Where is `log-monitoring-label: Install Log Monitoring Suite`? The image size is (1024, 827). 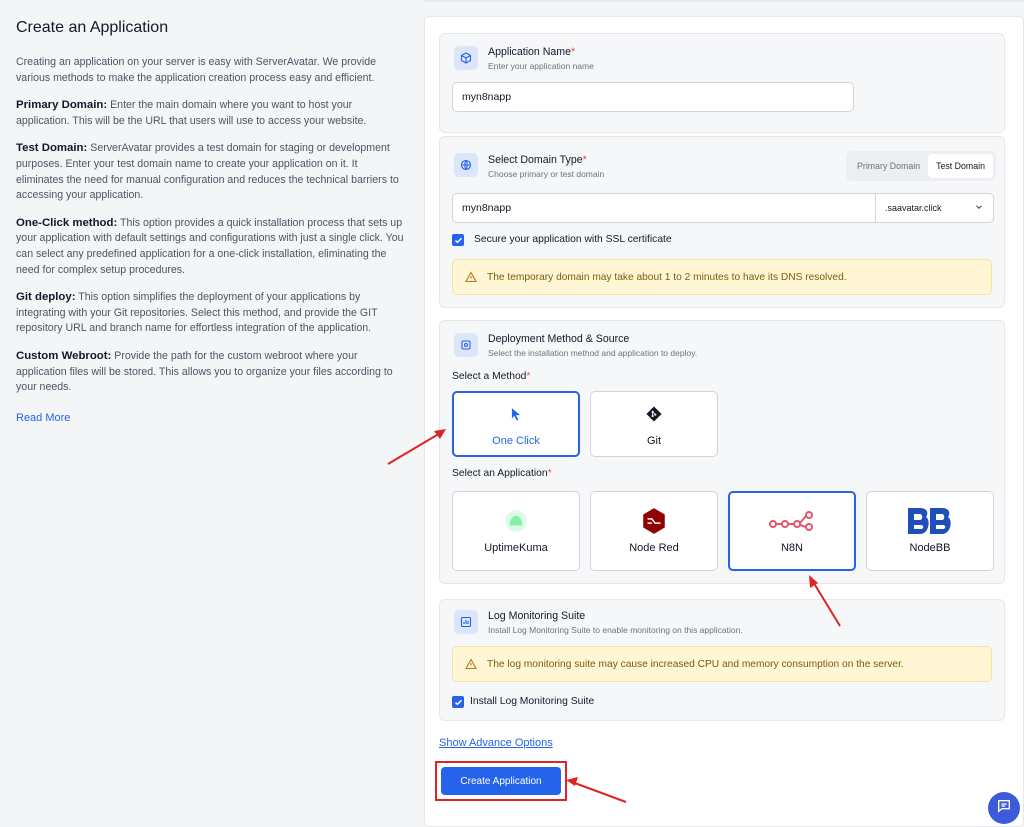
log-monitoring-label: Install Log Monitoring Suite is located at coordinates (532, 701).